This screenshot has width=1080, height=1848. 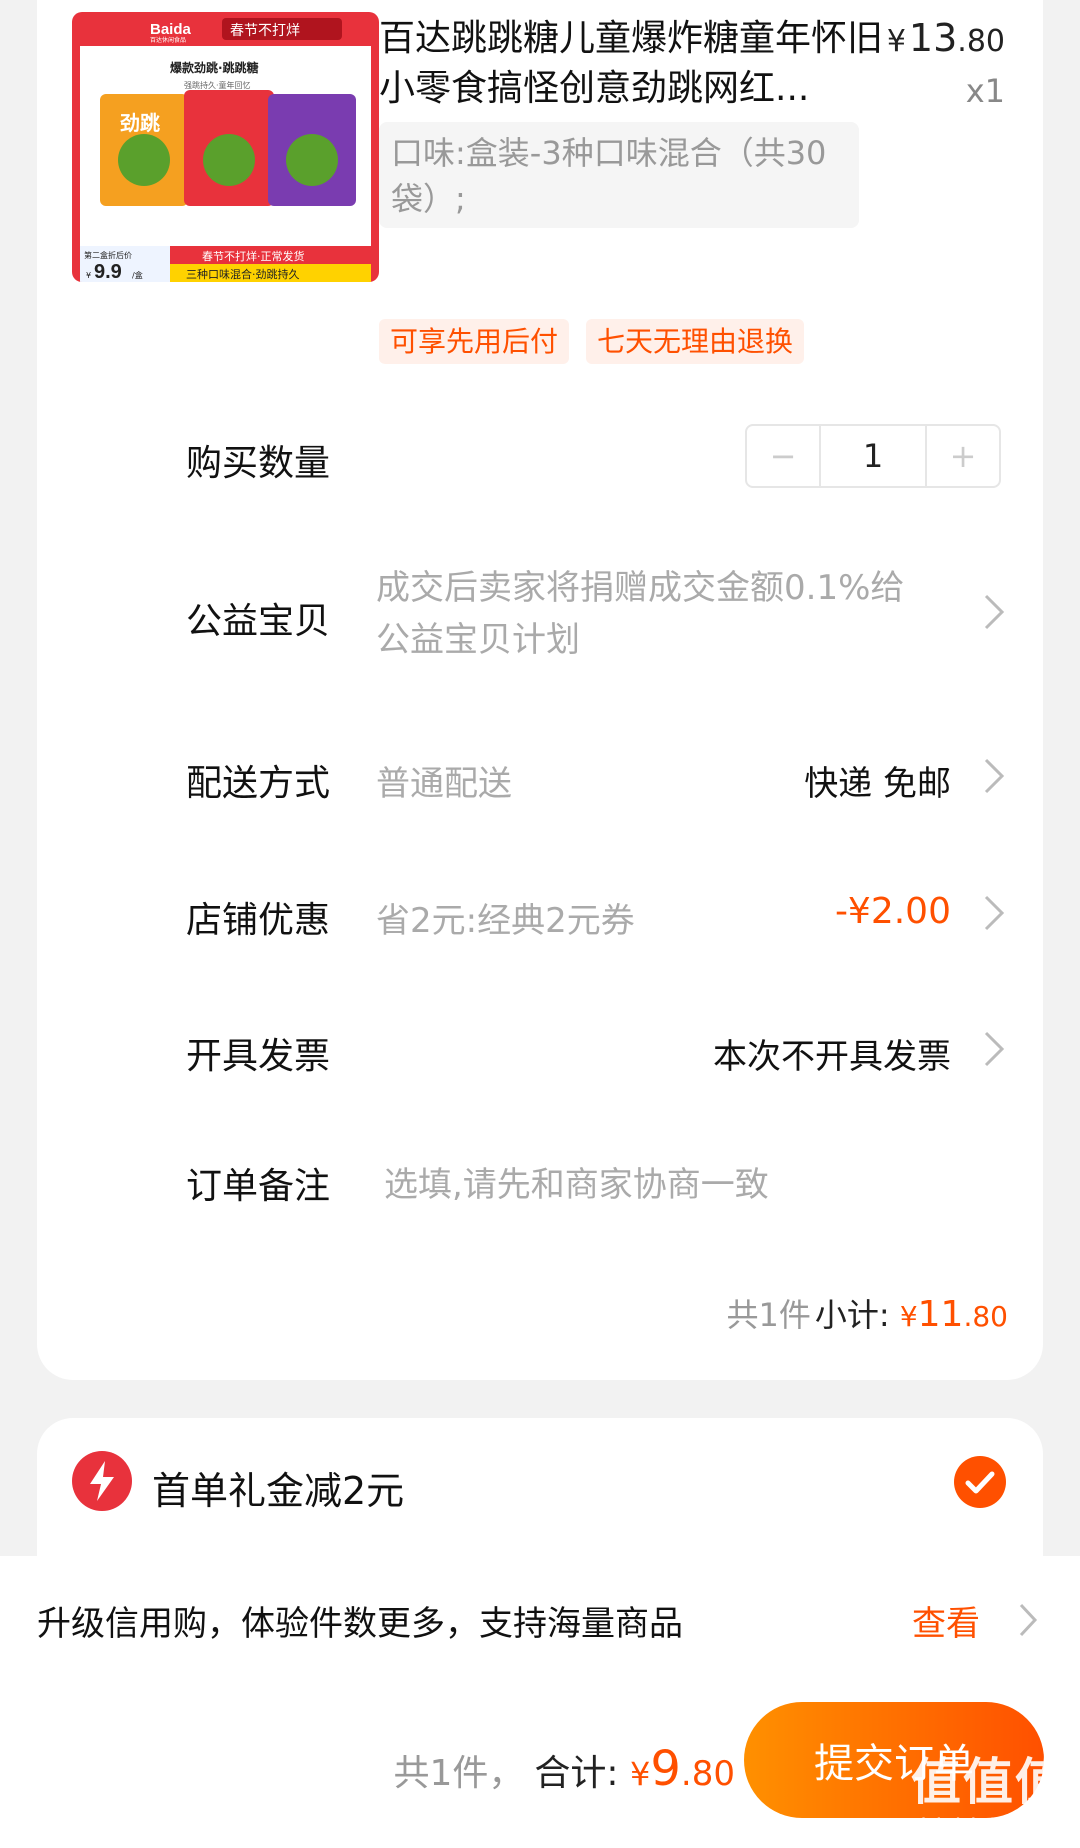 What do you see at coordinates (695, 341) in the screenshot?
I see `tag-seven-day-return: 七天无理由退换` at bounding box center [695, 341].